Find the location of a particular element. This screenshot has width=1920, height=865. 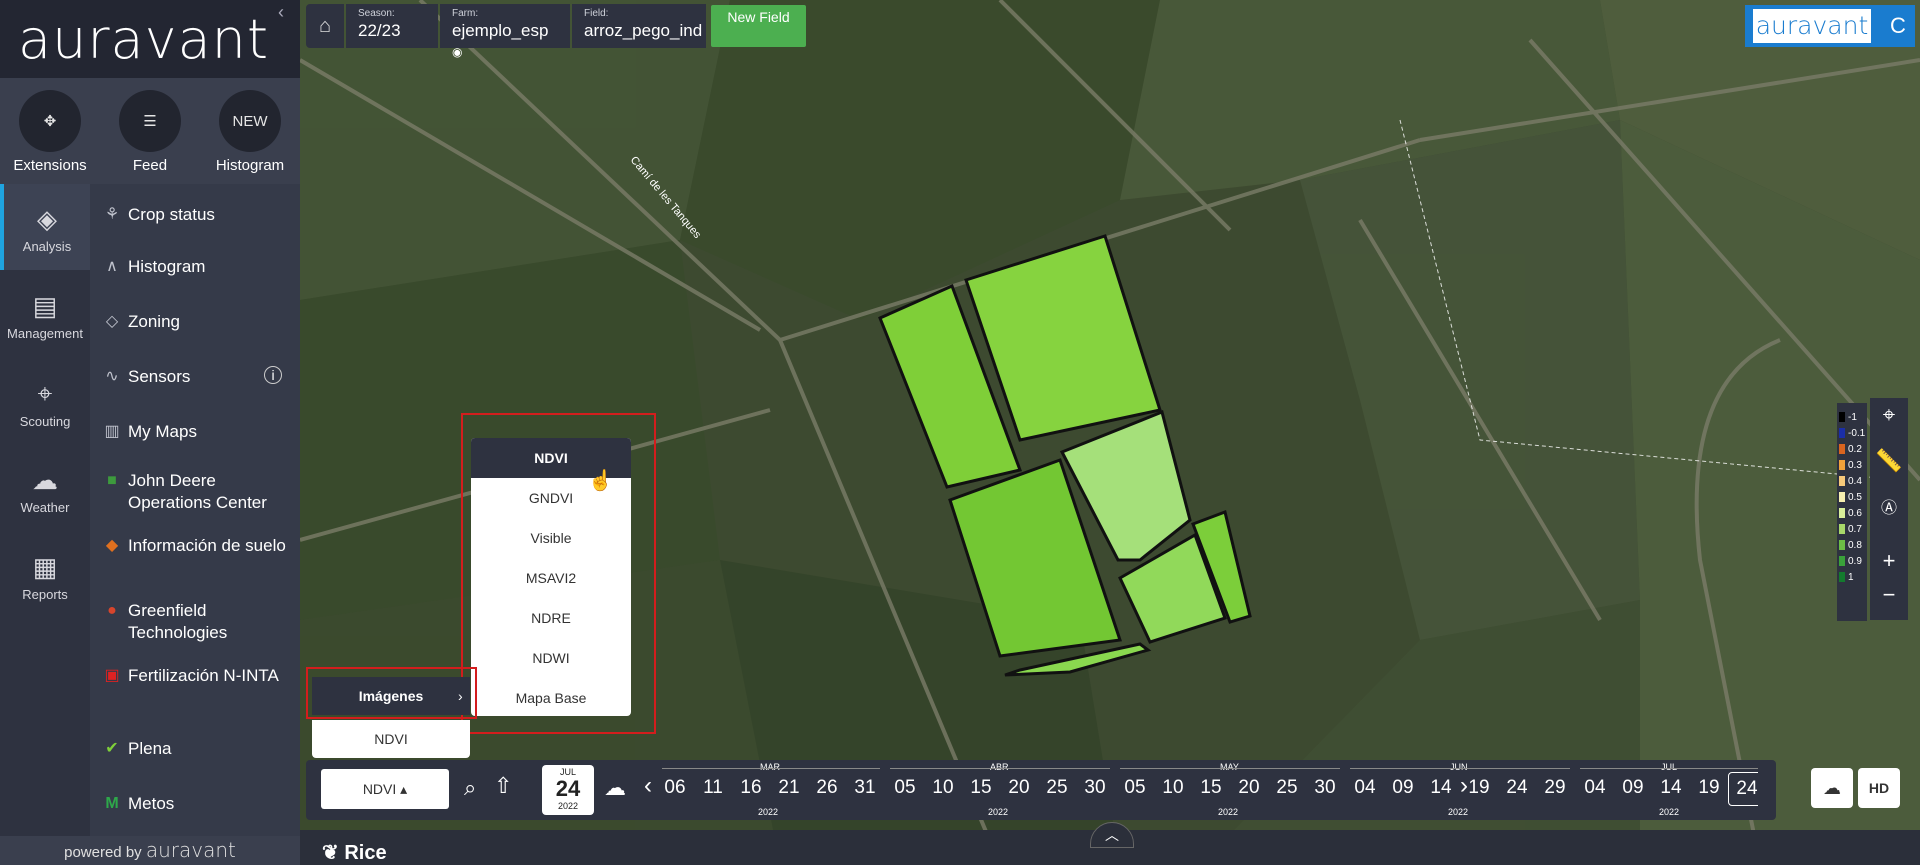

date-item: 19 is located at coordinates (1709, 788).